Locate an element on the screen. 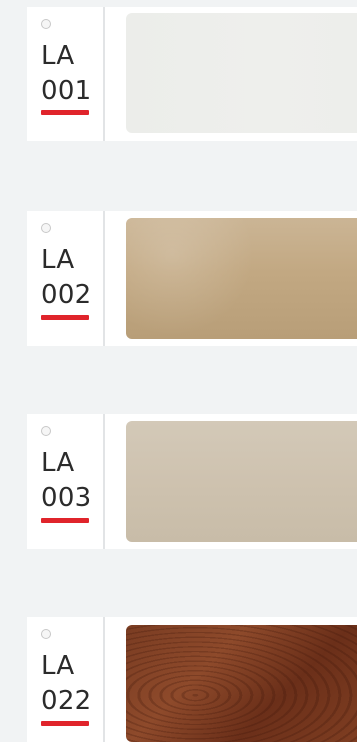 The image size is (357, 742). swatch-info: LA 003 is located at coordinates (66, 481).